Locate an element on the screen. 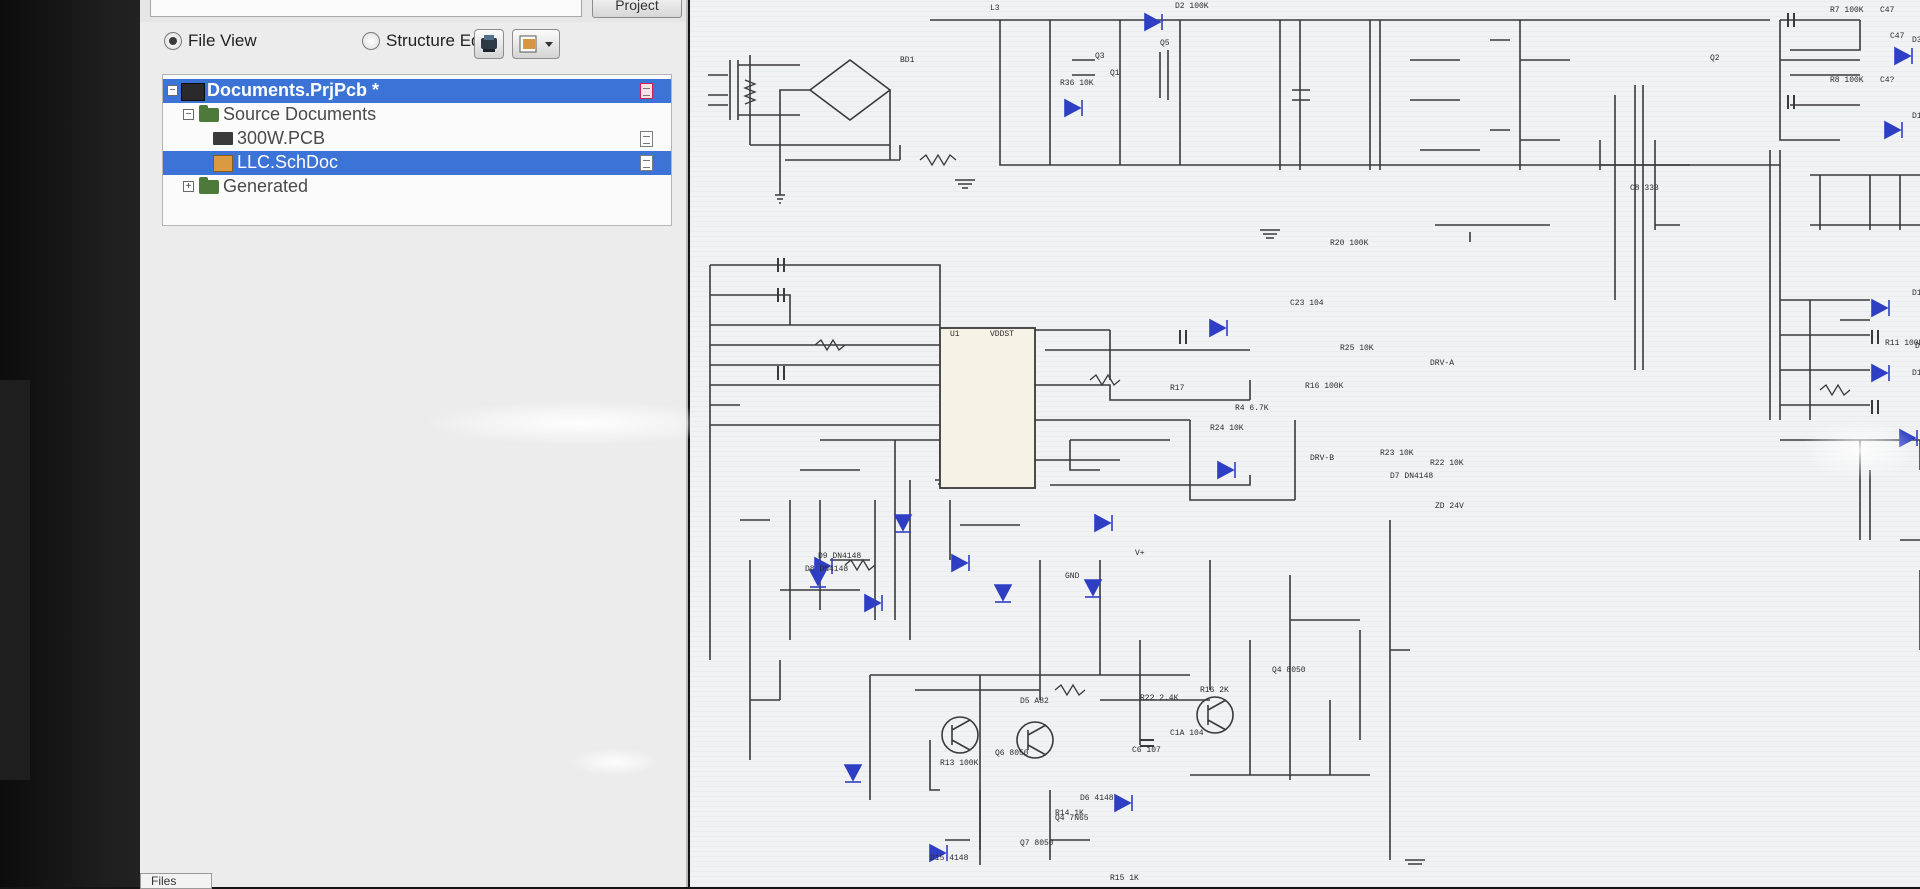  workspace-icon is located at coordinates (489, 43).